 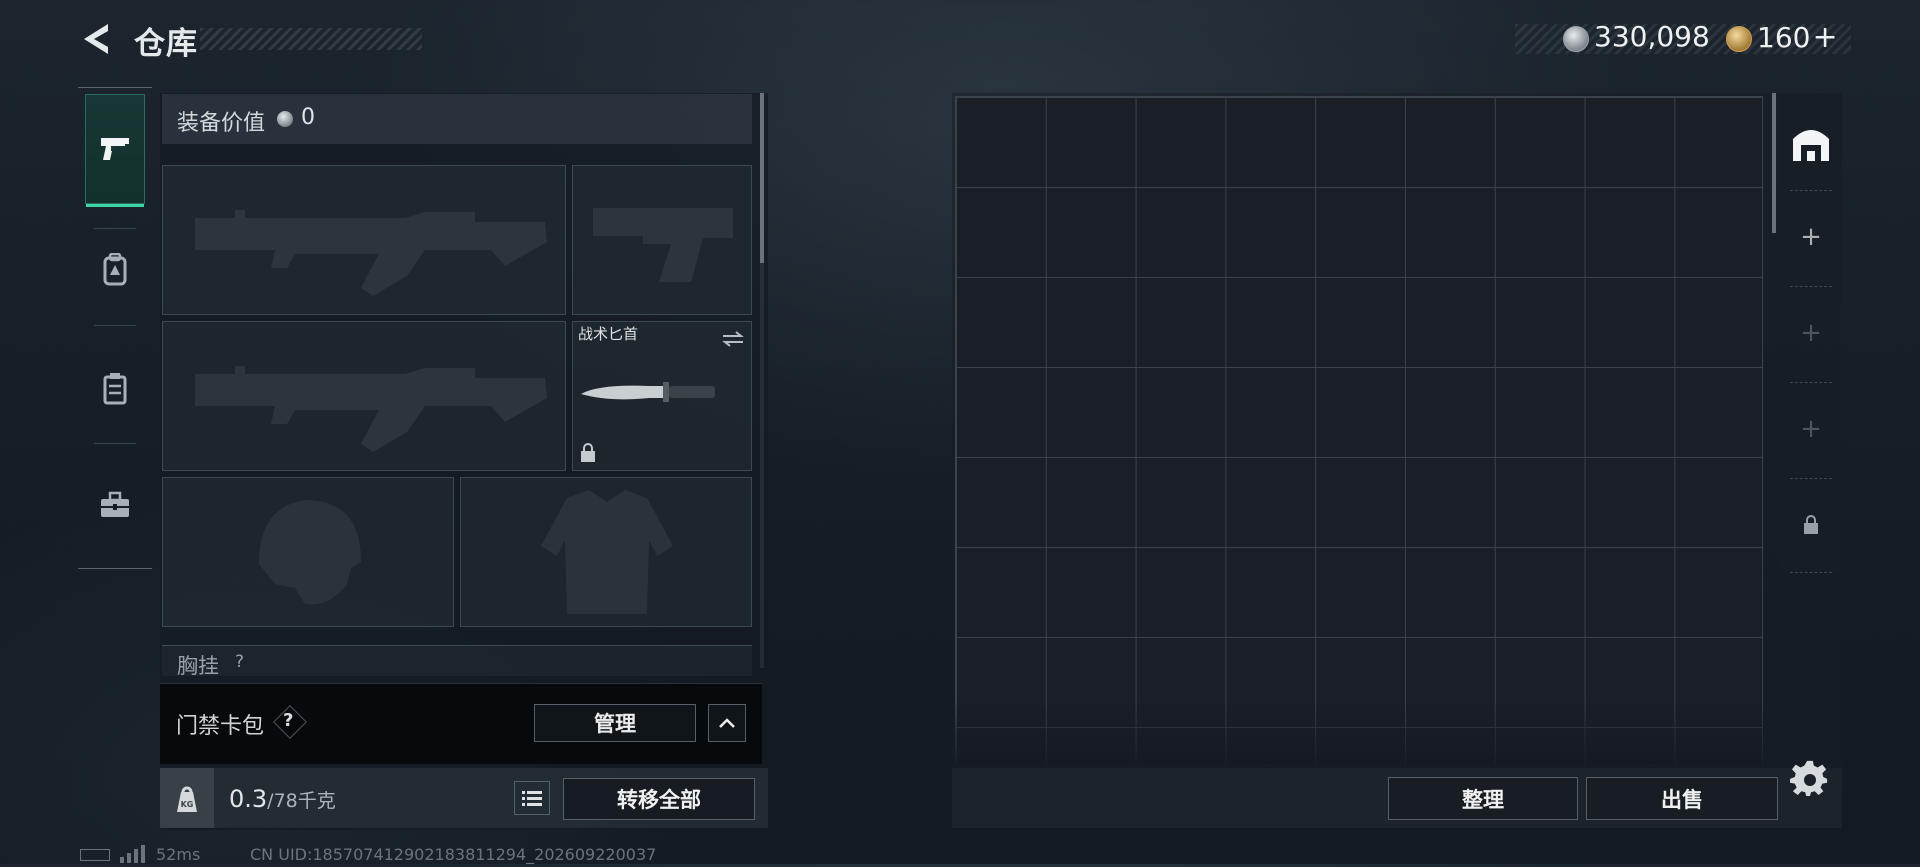 I want to click on equipment-value-label: 装备价值, so click(x=221, y=123).